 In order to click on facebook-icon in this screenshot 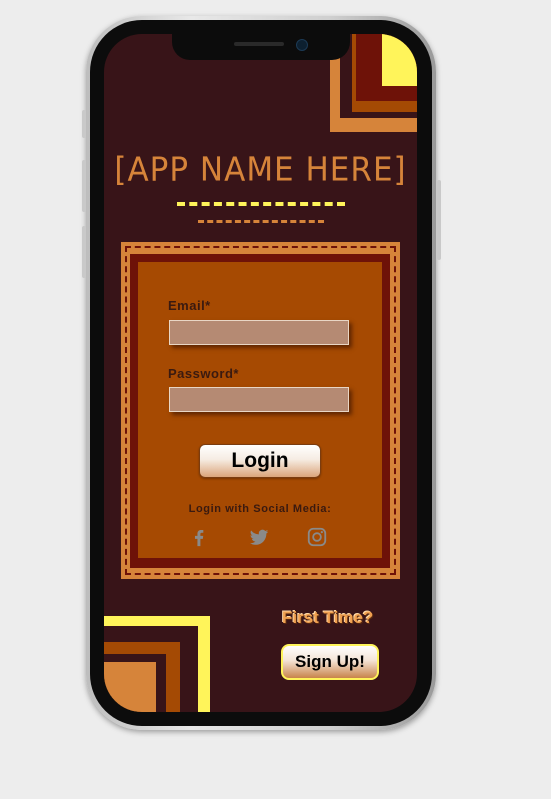, I will do `click(199, 537)`.